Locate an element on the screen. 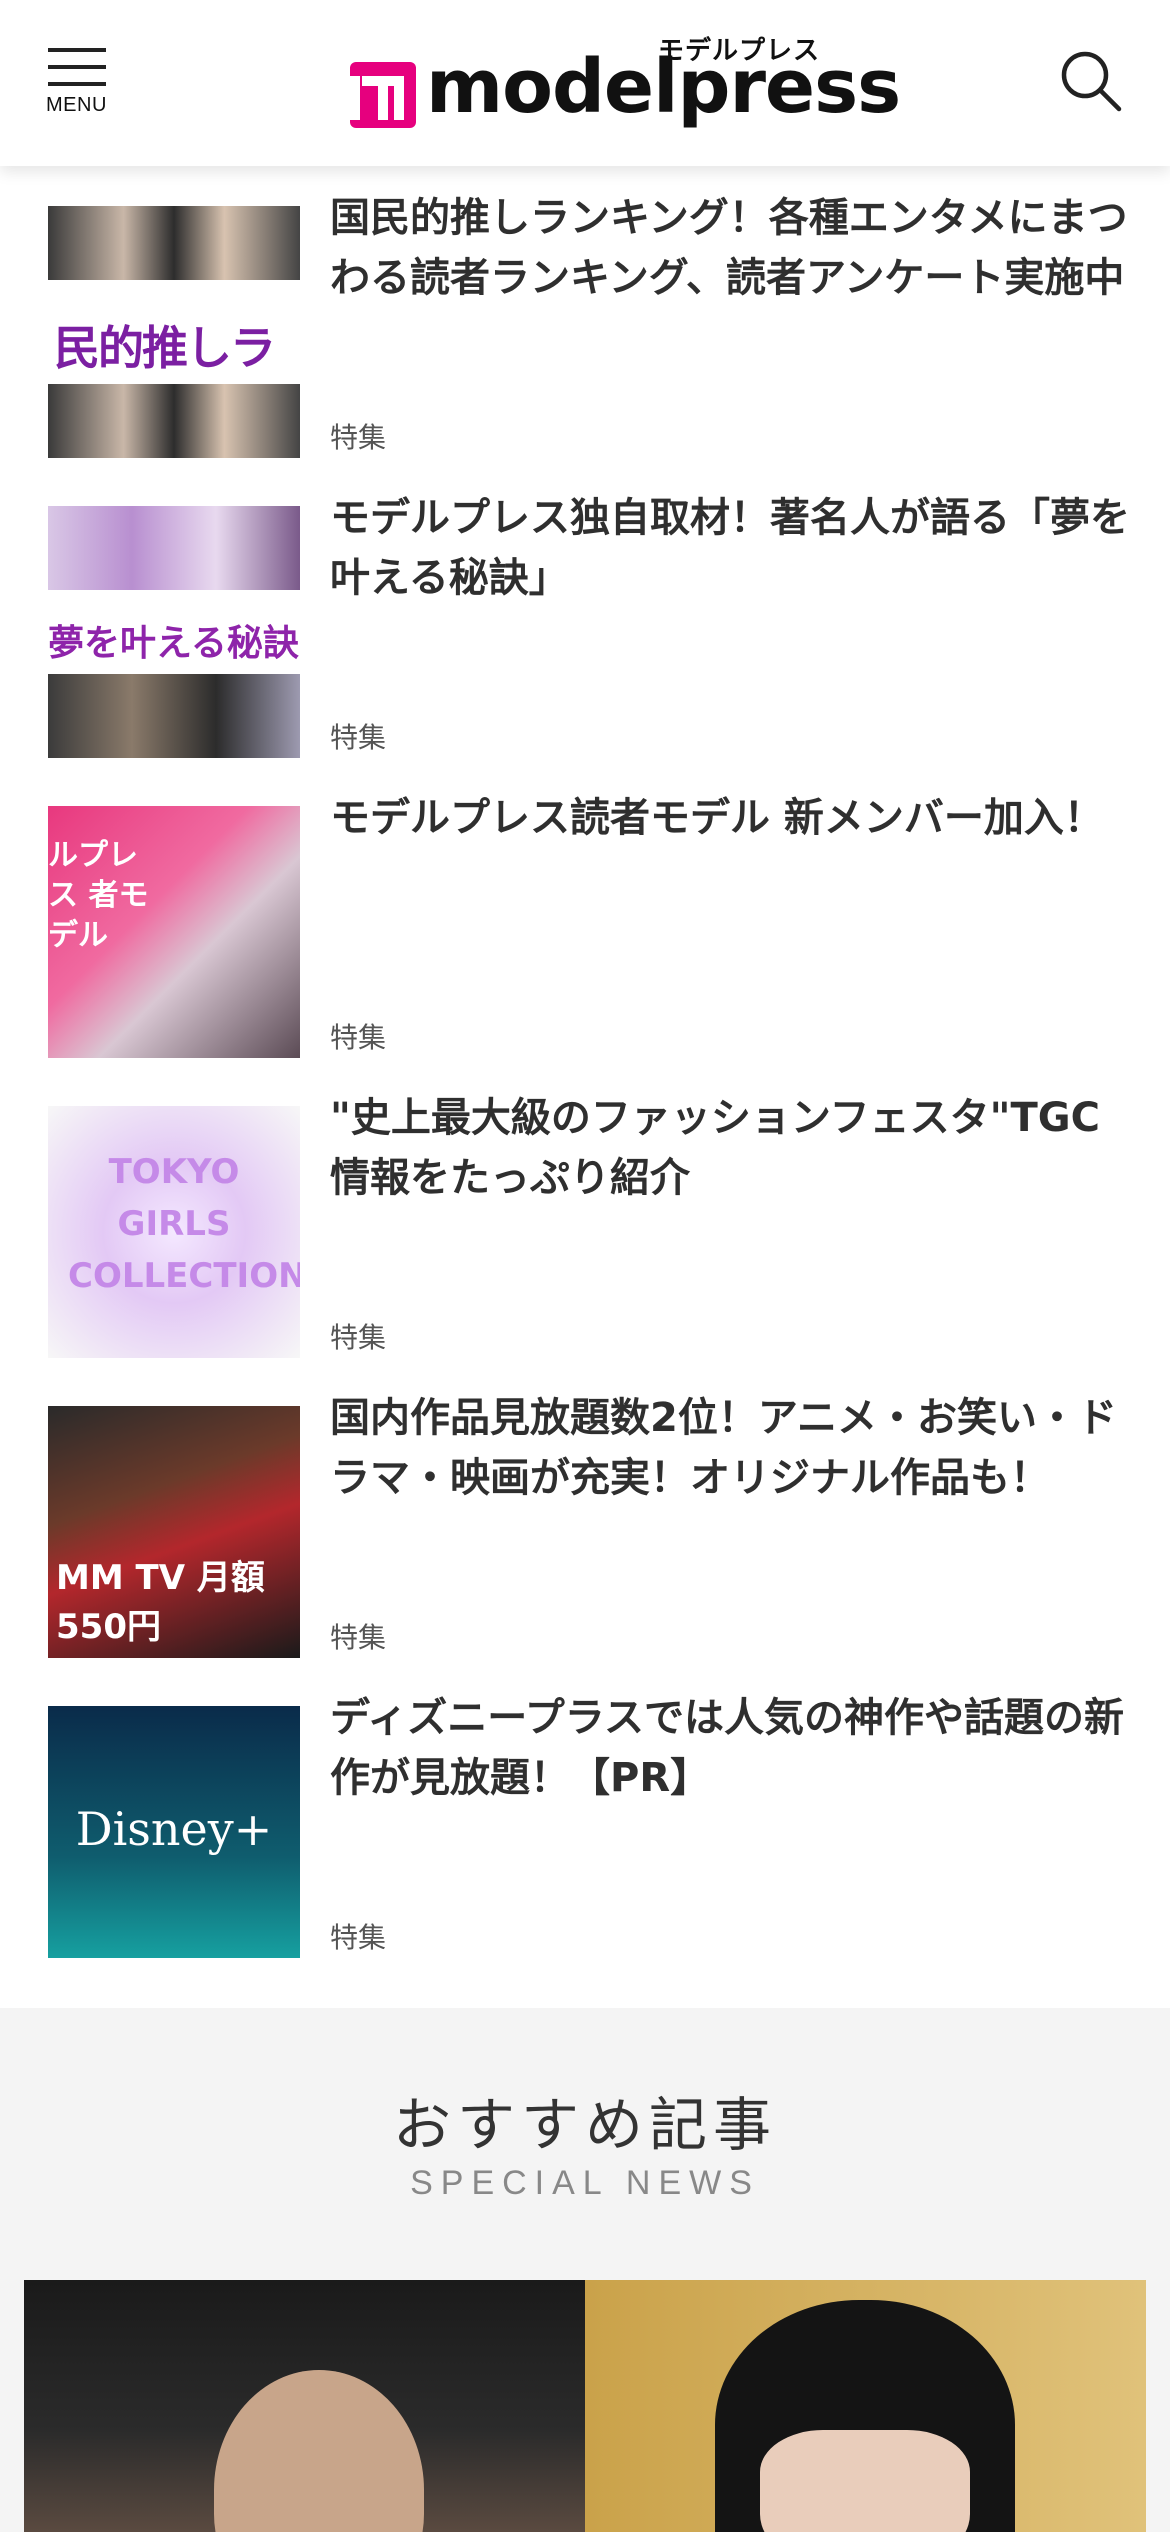  search-button is located at coordinates (1091, 81).